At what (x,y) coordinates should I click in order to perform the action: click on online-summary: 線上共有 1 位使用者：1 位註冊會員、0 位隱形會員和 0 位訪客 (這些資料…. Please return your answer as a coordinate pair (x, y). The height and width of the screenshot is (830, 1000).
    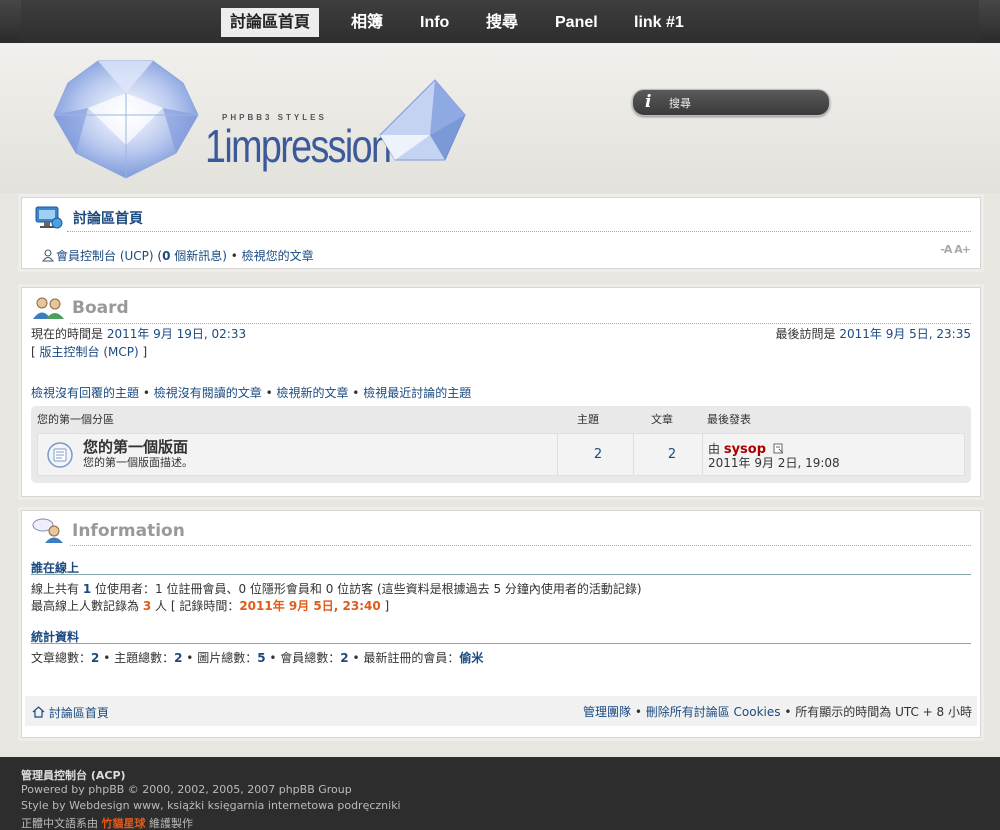
    Looking at the image, I should click on (336, 588).